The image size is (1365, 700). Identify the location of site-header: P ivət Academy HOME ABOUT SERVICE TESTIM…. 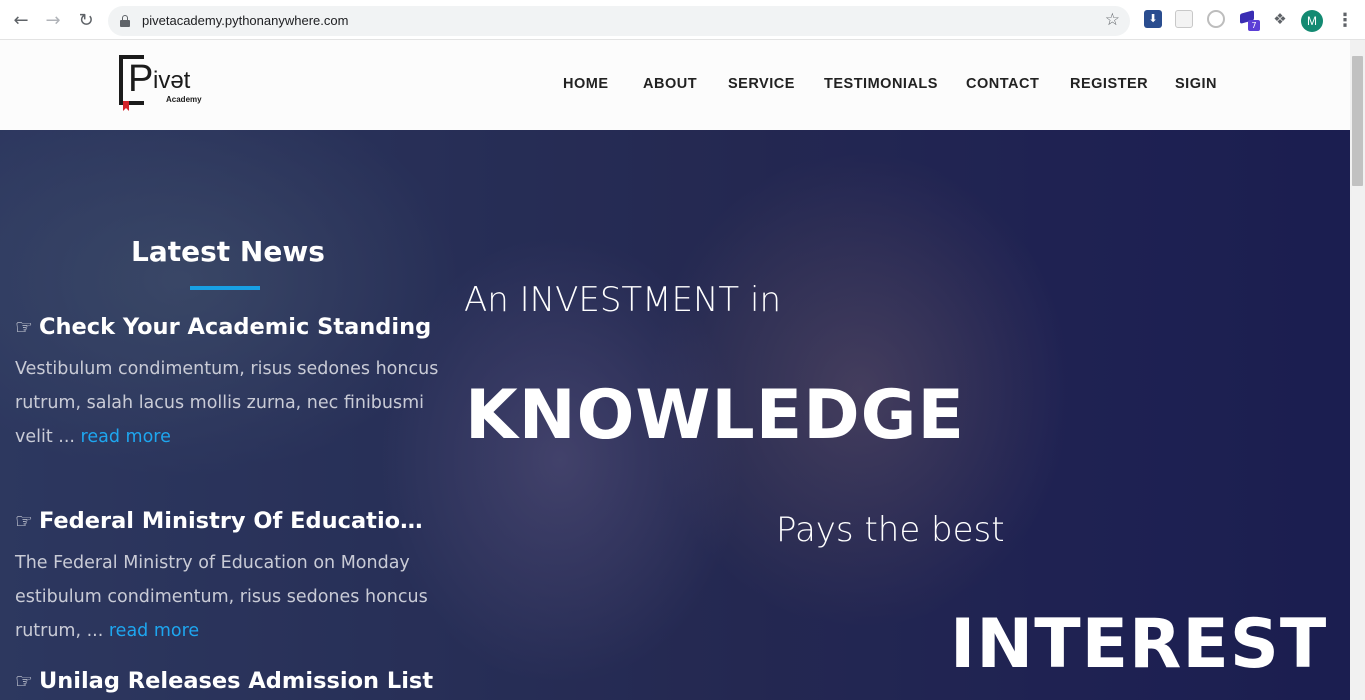
(675, 85).